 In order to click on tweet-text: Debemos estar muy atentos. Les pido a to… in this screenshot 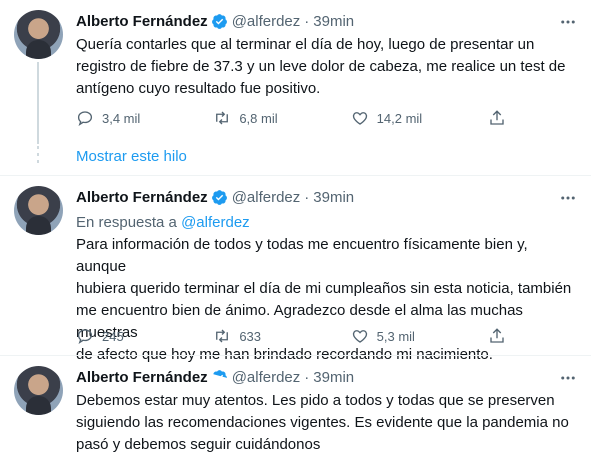, I will do `click(322, 422)`.